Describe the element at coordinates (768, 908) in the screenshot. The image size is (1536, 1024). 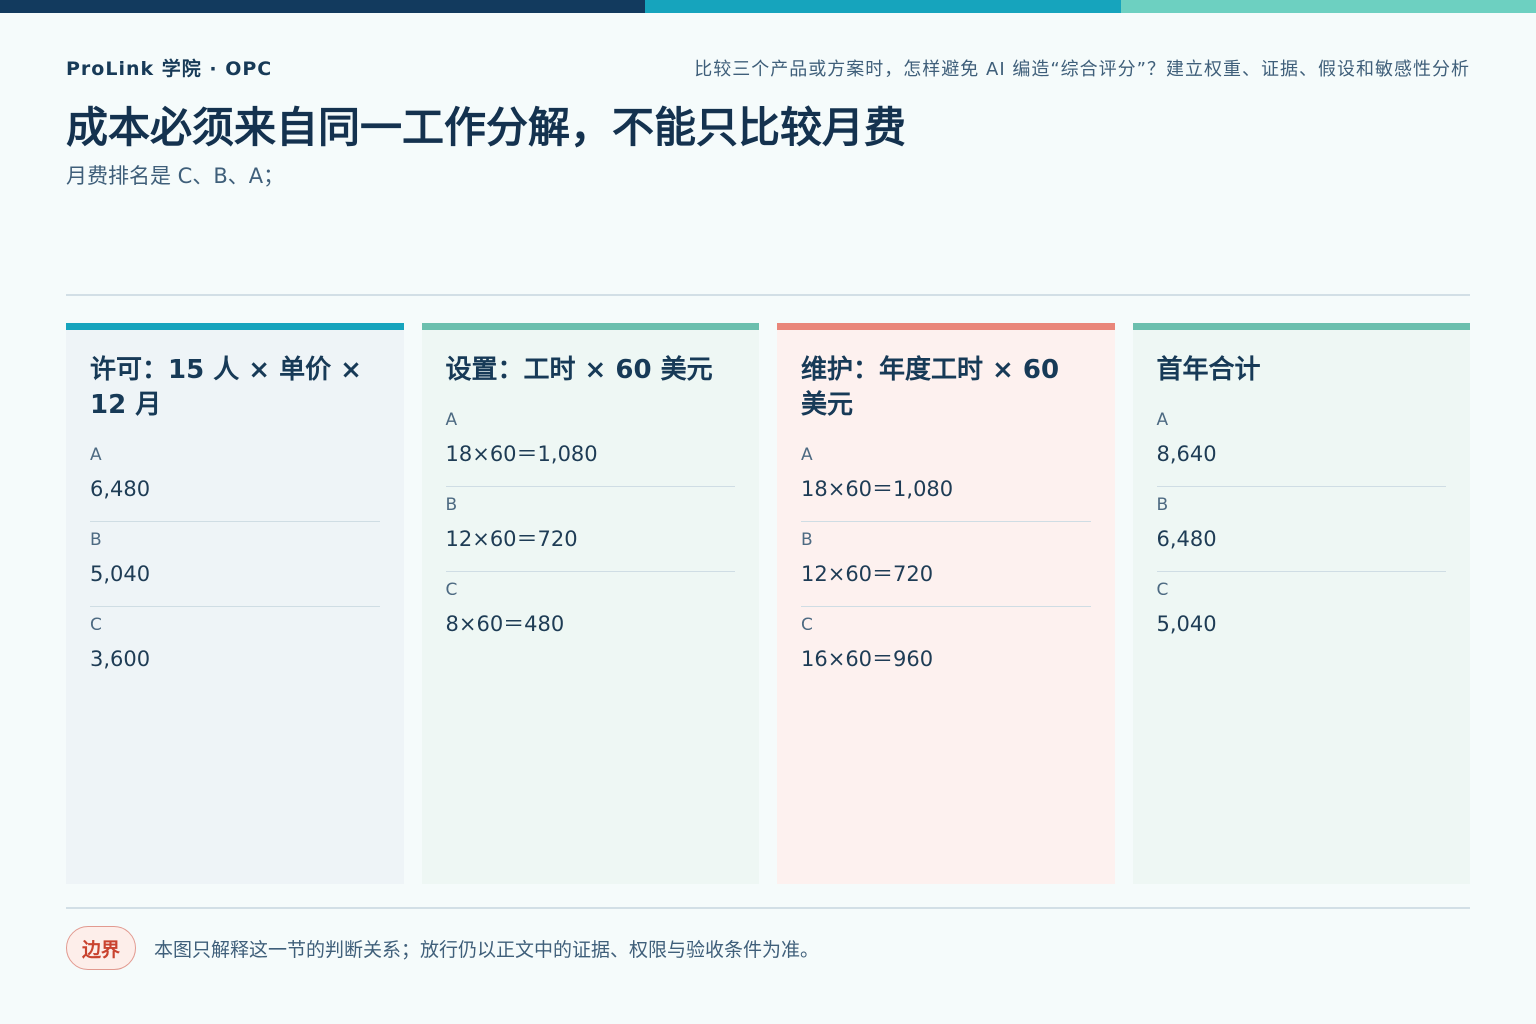
I see `bottom-divider` at that location.